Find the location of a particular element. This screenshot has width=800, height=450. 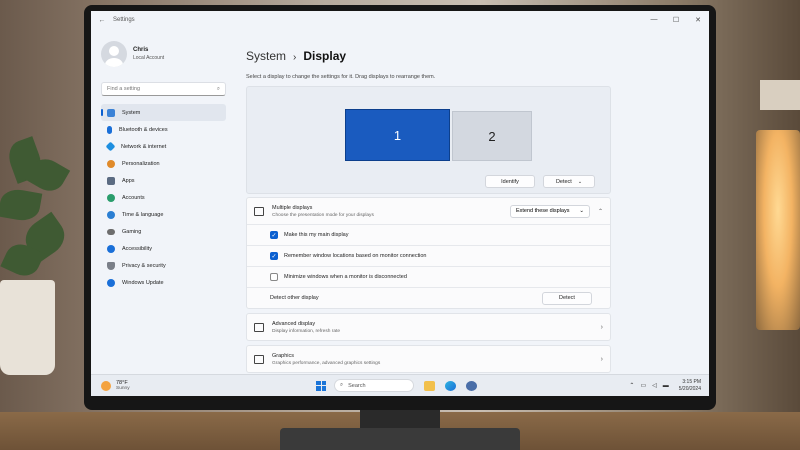

clock: 3:15 PM 5/20/2024 is located at coordinates (690, 386).